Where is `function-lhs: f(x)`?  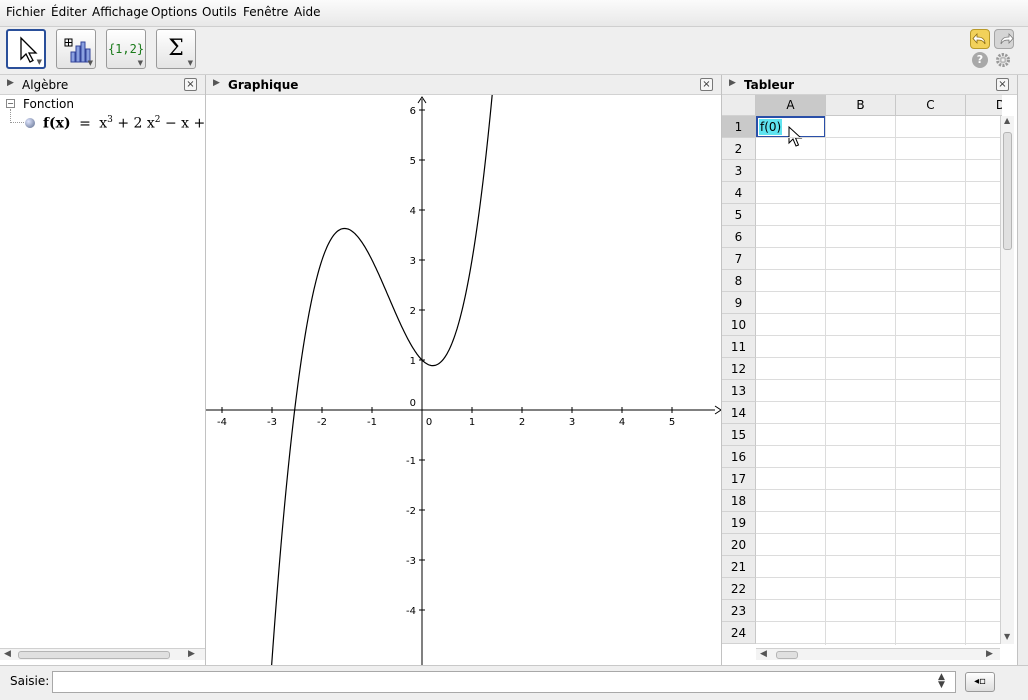 function-lhs: f(x) is located at coordinates (57, 123).